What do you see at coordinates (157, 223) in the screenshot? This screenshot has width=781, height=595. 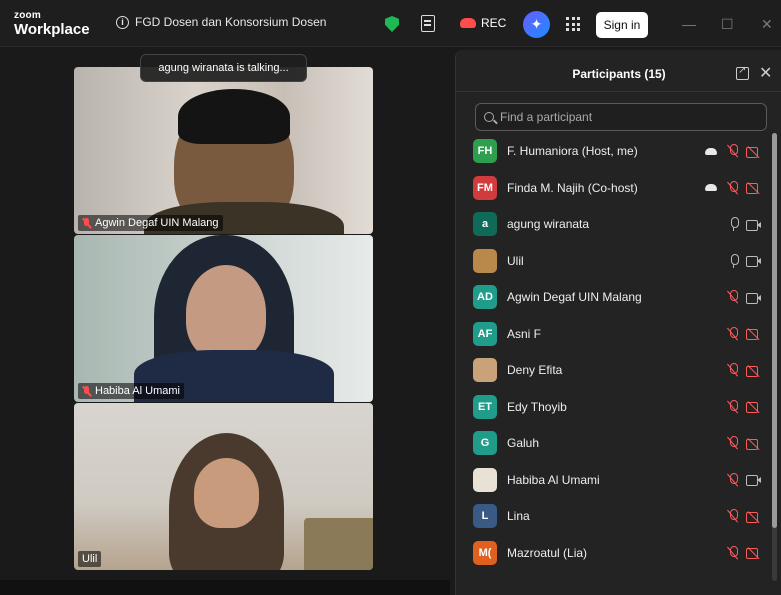 I see `tile-name: Agwin Degaf UIN Malang` at bounding box center [157, 223].